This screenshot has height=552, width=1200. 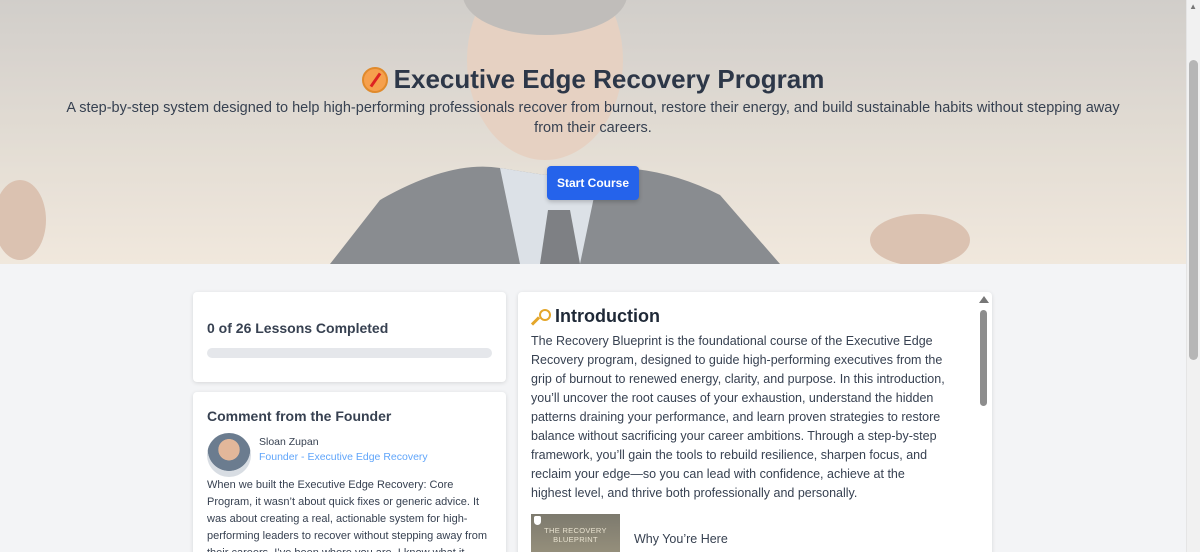 What do you see at coordinates (739, 533) in the screenshot?
I see `lesson-item: THE RECOVERY BLUEPRINT Why You’re Here` at bounding box center [739, 533].